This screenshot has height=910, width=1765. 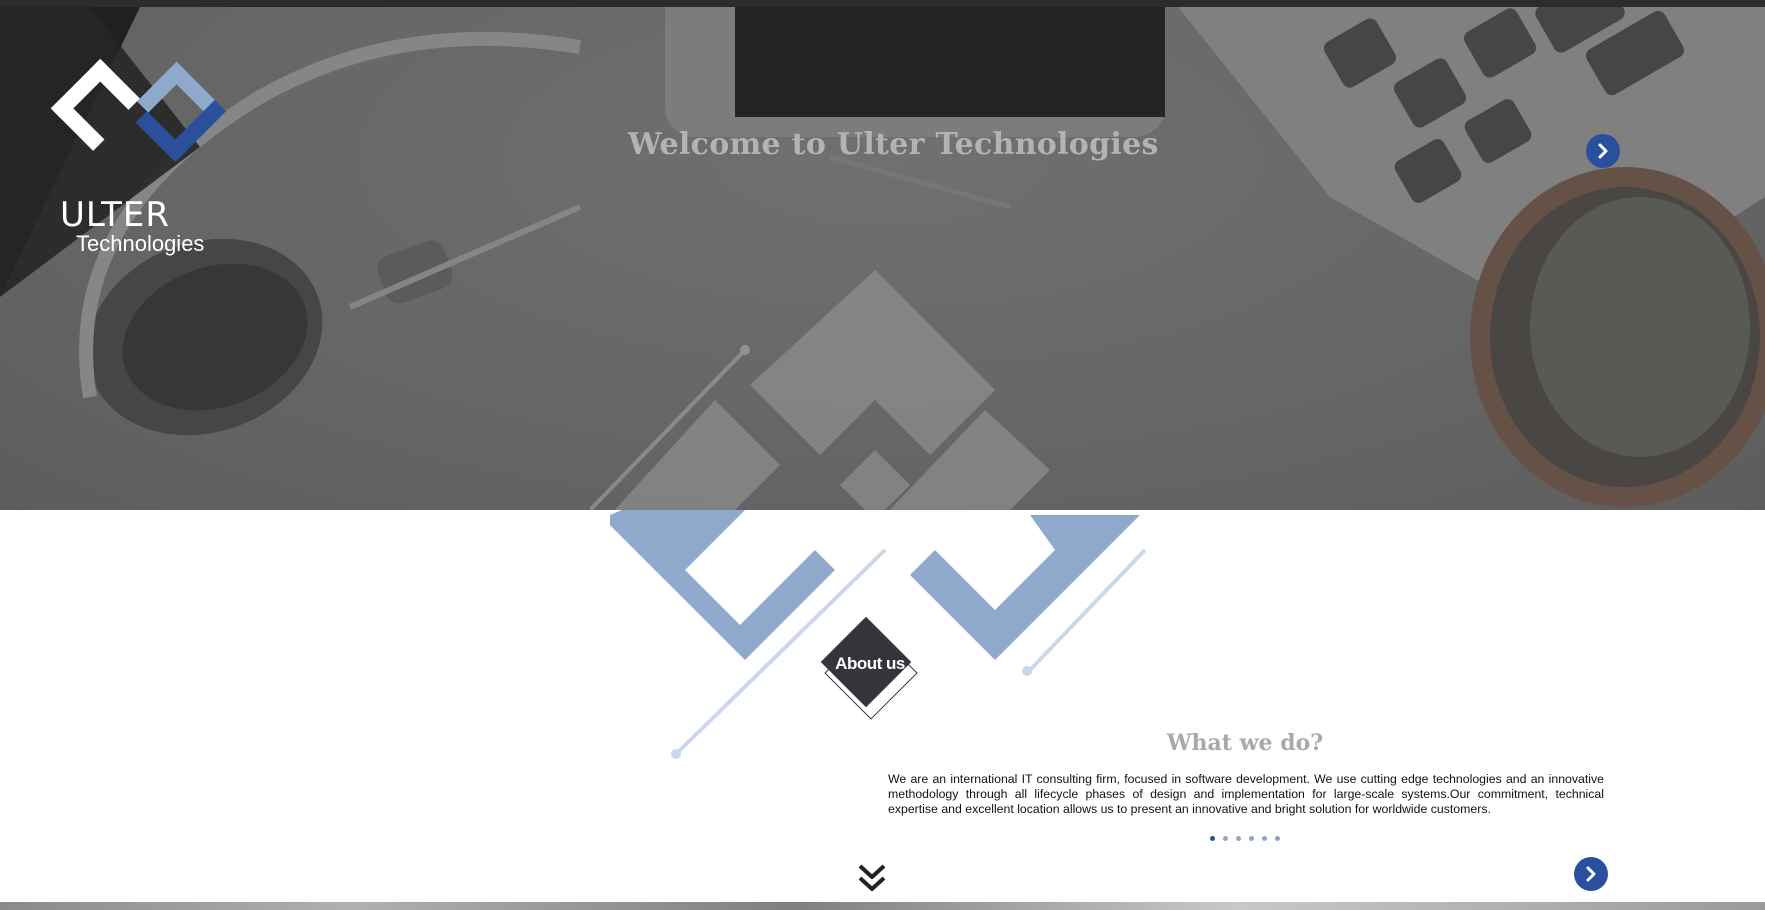 What do you see at coordinates (140, 243) in the screenshot?
I see `logo-subtitle: Technologies` at bounding box center [140, 243].